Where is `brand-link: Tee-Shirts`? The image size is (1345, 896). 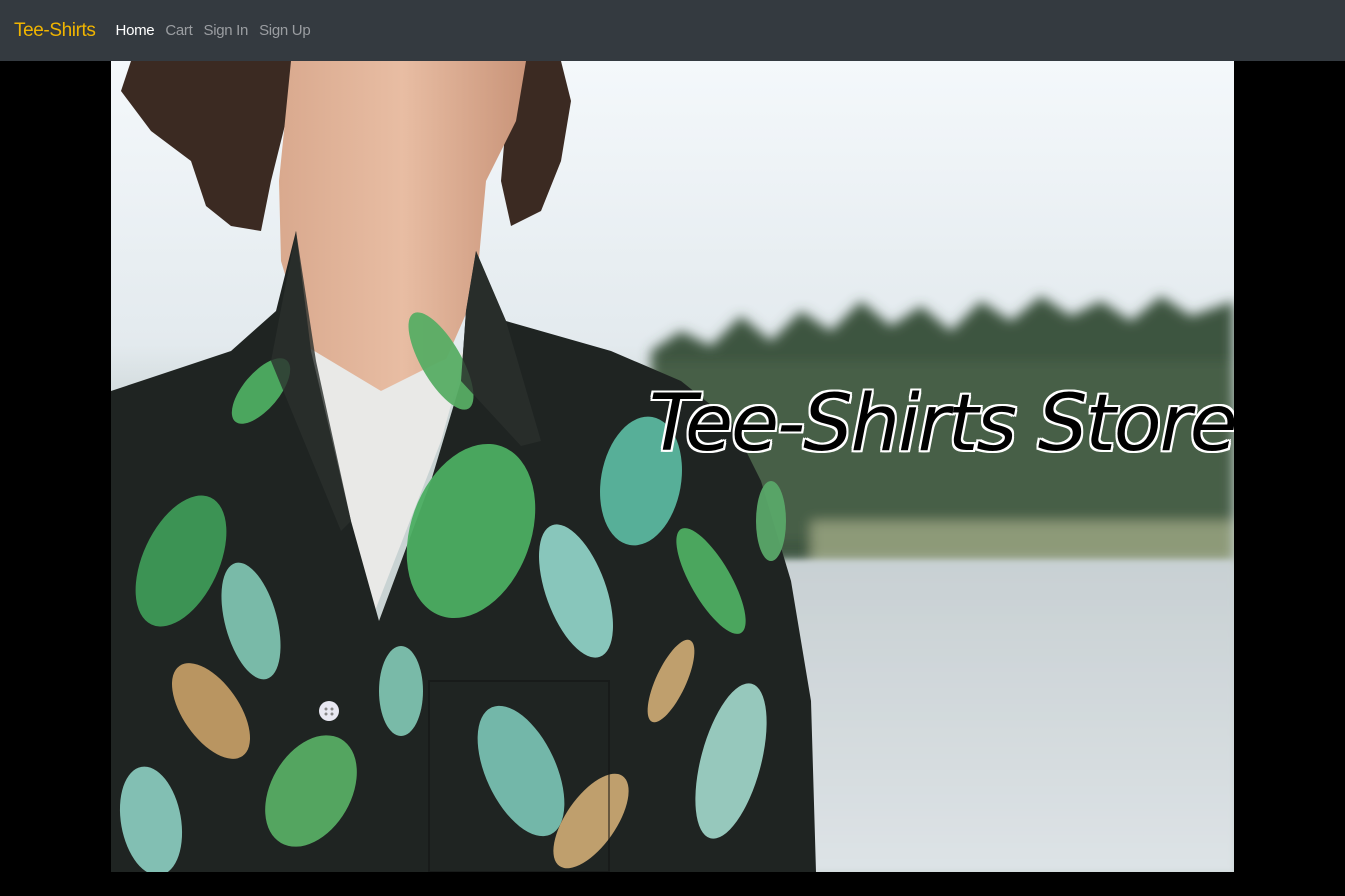
brand-link: Tee-Shirts is located at coordinates (55, 31).